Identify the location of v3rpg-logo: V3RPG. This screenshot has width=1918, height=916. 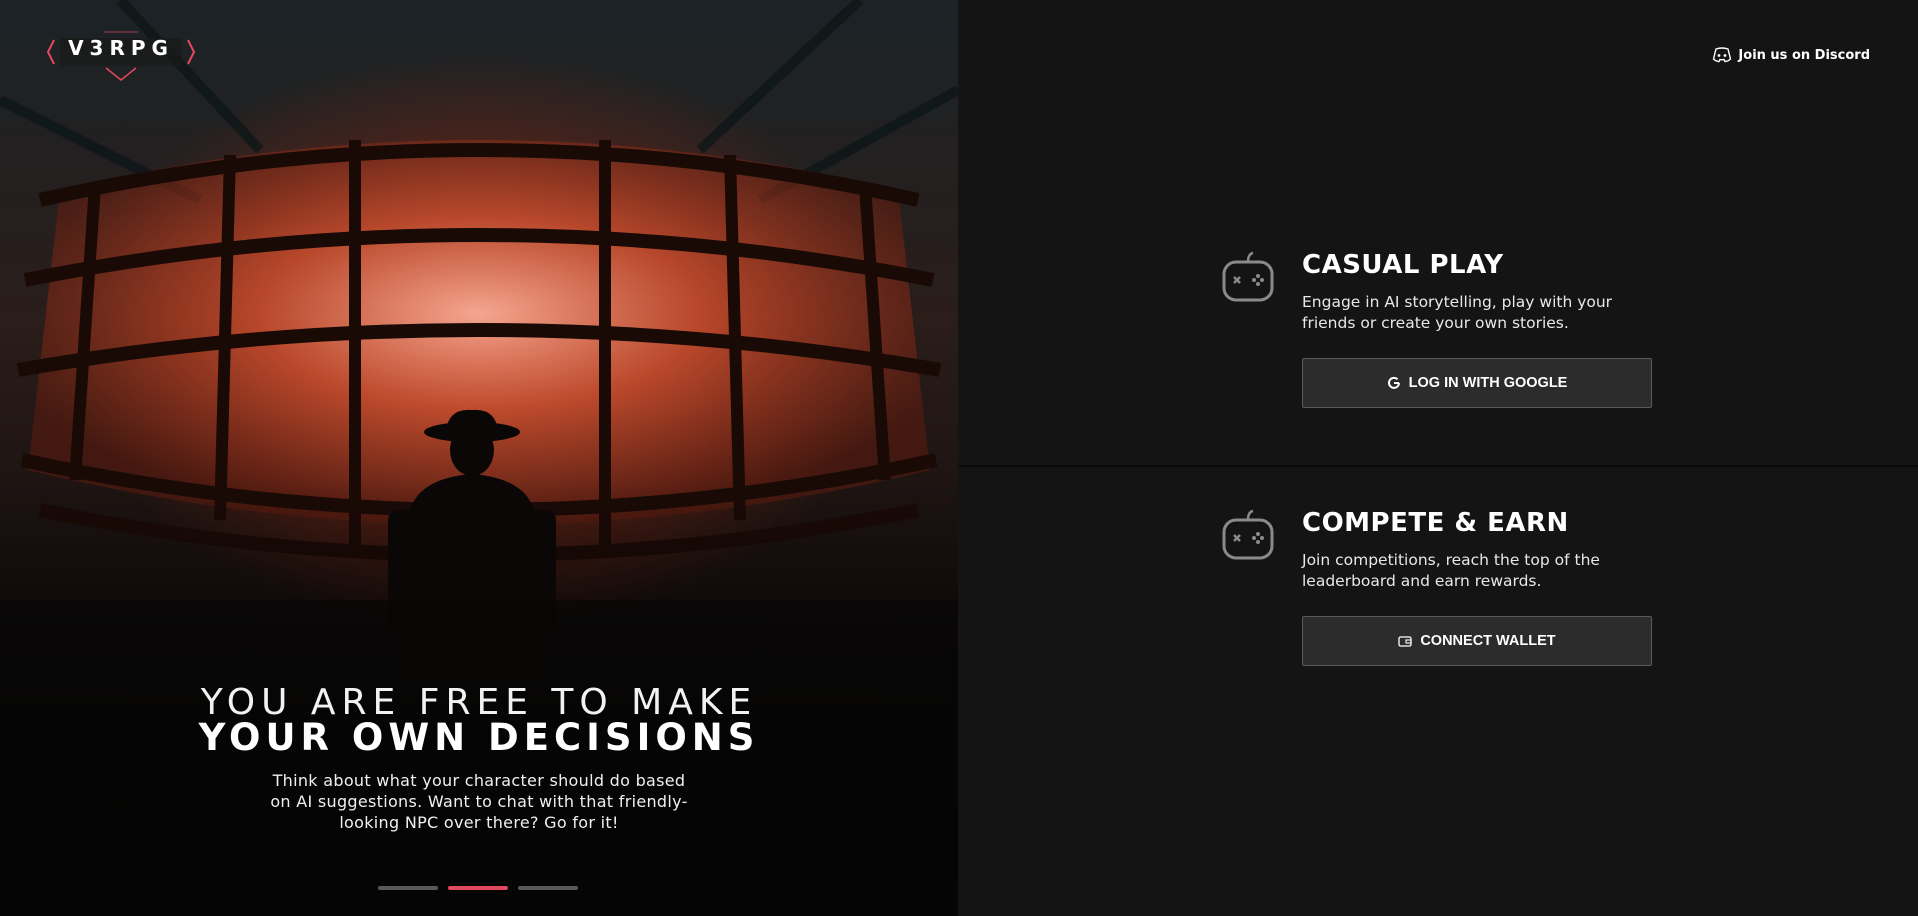
(121, 54).